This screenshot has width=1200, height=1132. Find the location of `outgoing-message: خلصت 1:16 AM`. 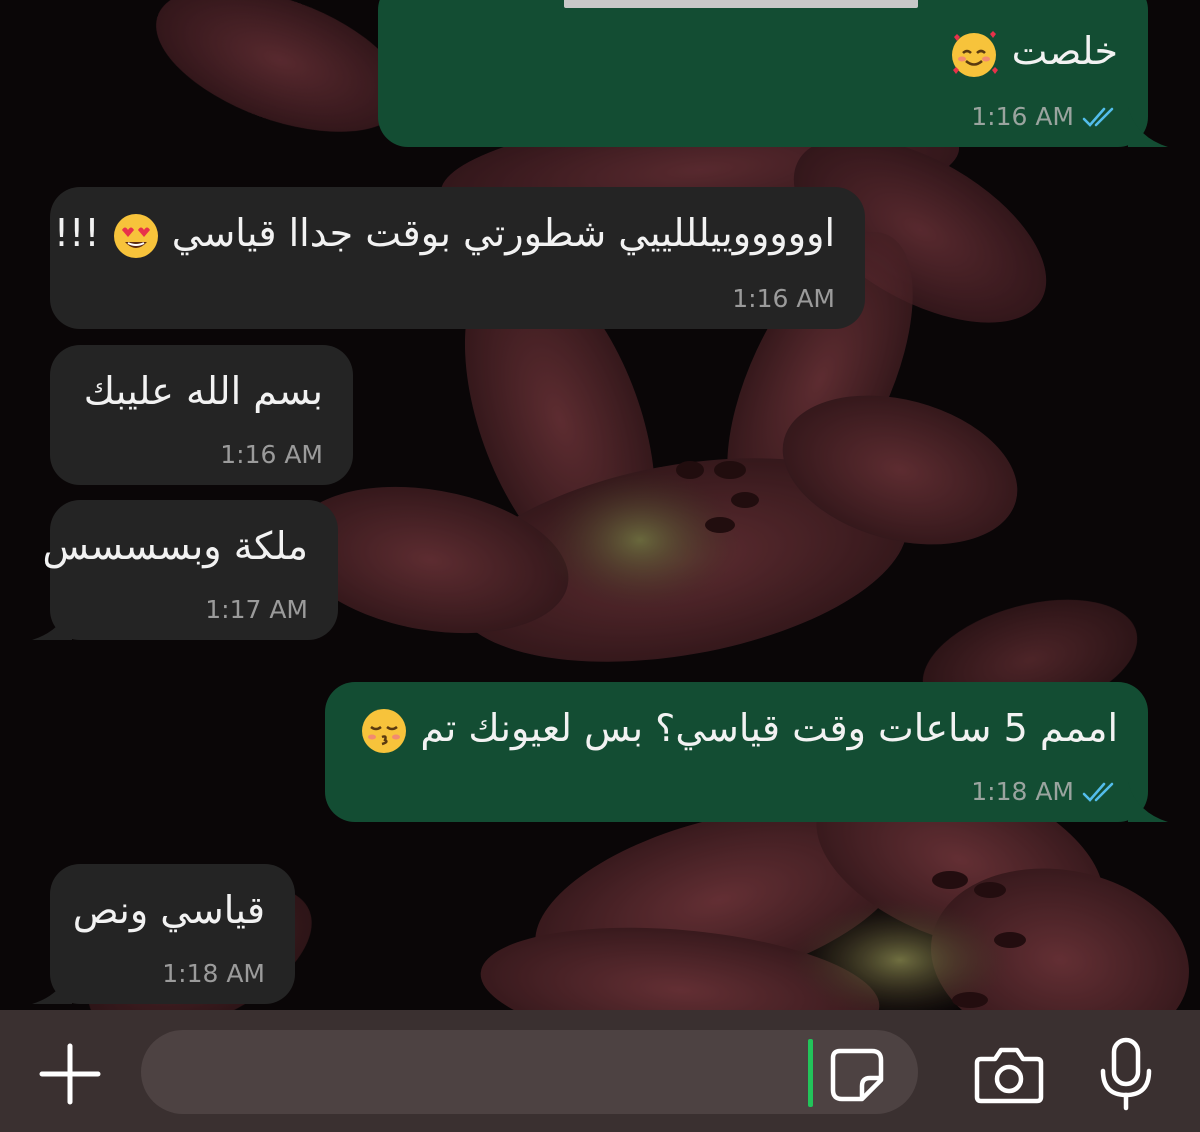

outgoing-message: خلصت 1:16 AM is located at coordinates (773, 73).